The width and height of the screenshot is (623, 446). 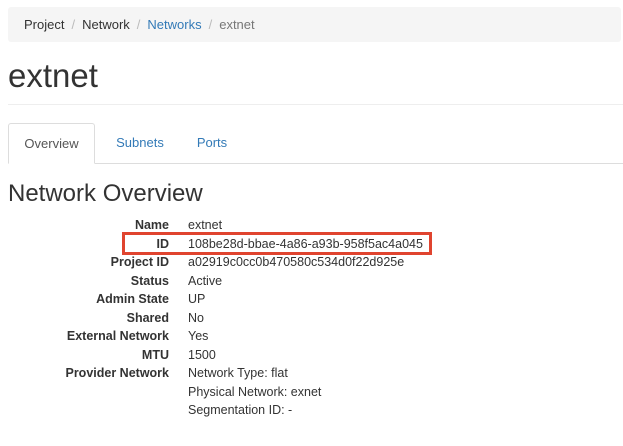 What do you see at coordinates (205, 225) in the screenshot?
I see `detail-value: extnet` at bounding box center [205, 225].